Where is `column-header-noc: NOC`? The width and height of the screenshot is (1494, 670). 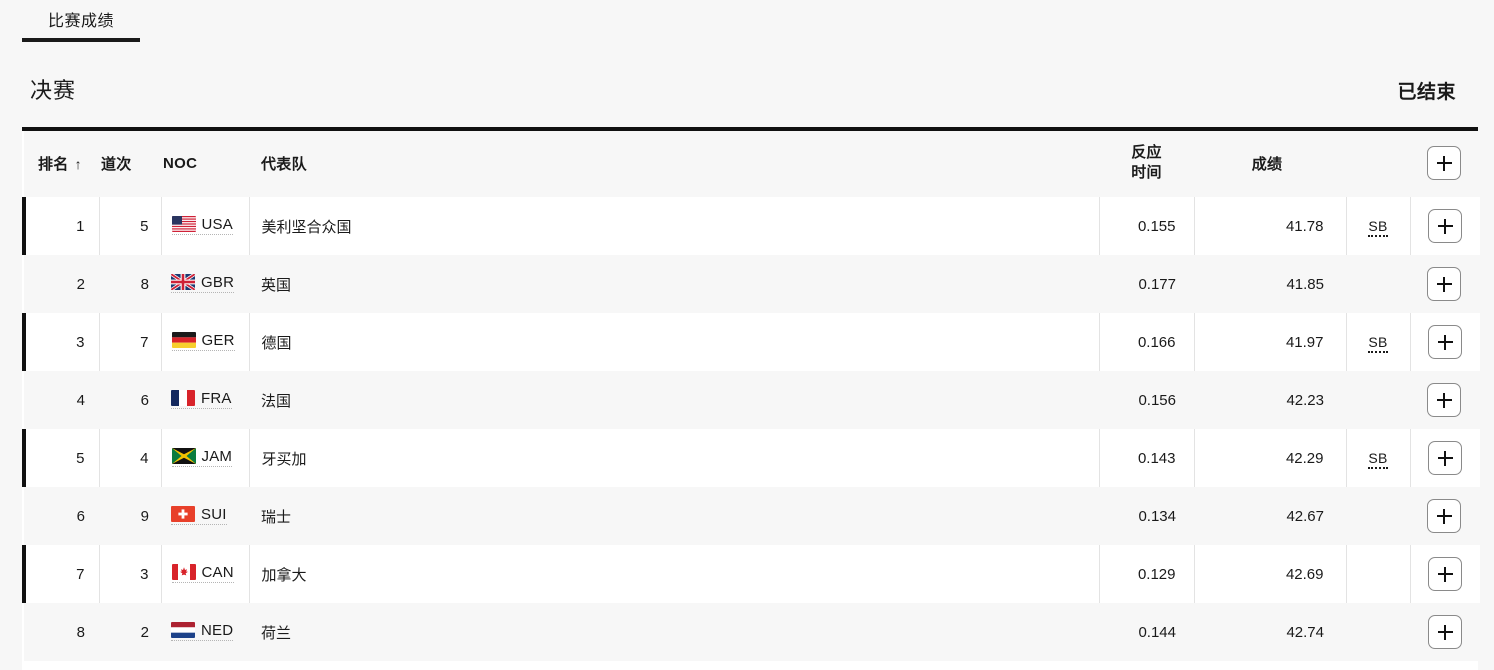 column-header-noc: NOC is located at coordinates (205, 164).